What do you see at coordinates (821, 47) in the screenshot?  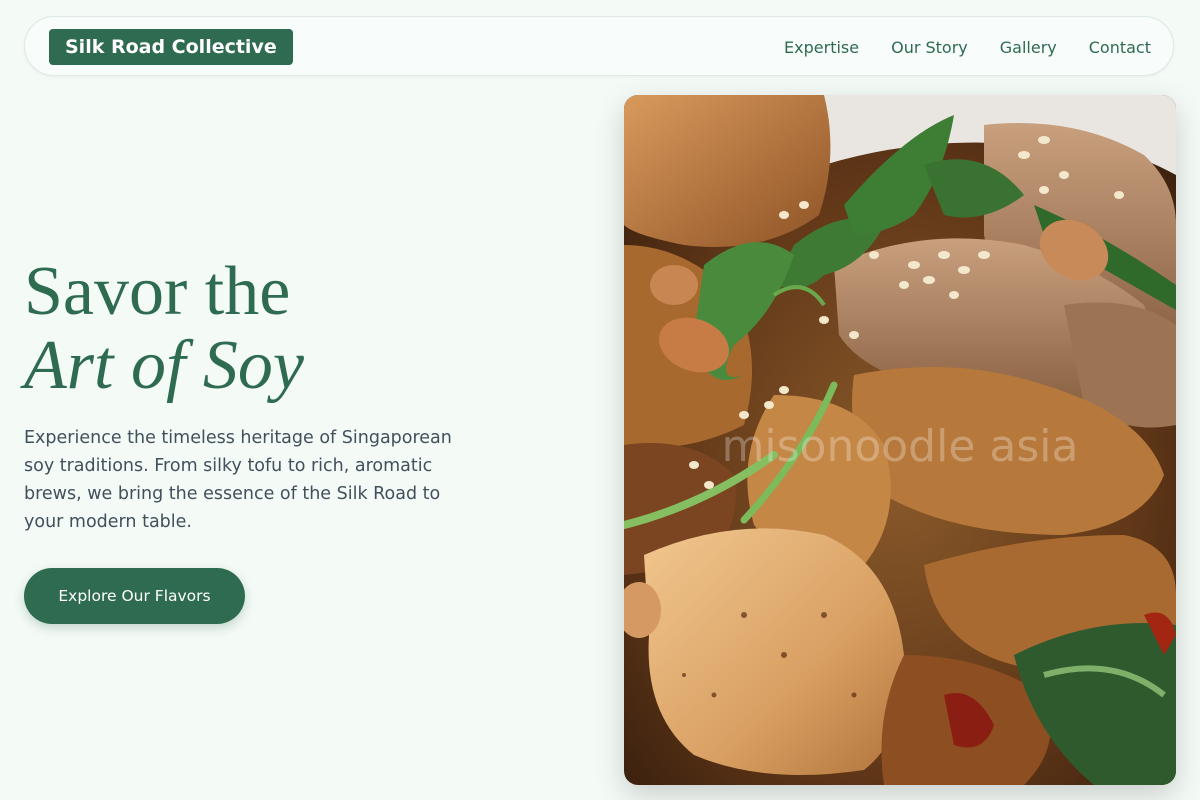 I see `nav-link-expertise: Expertise` at bounding box center [821, 47].